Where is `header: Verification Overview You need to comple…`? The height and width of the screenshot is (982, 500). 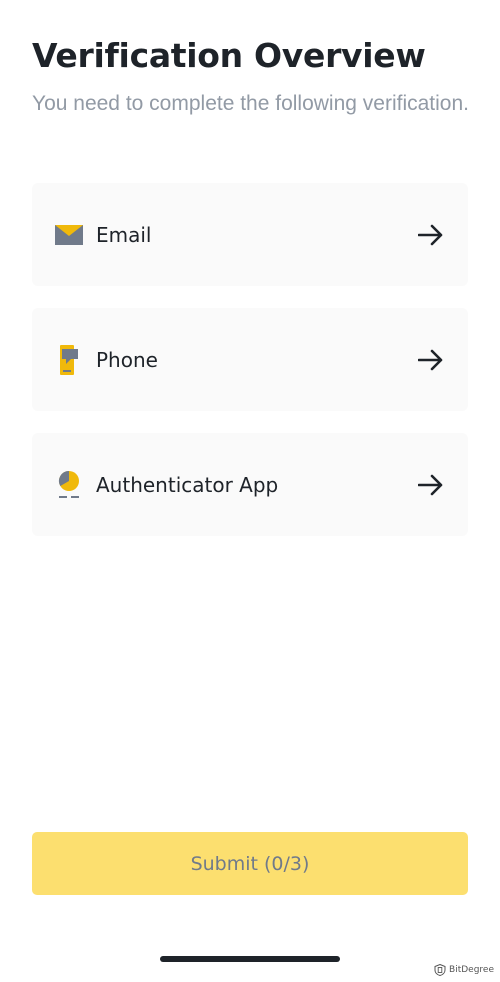 header: Verification Overview You need to comple… is located at coordinates (252, 76).